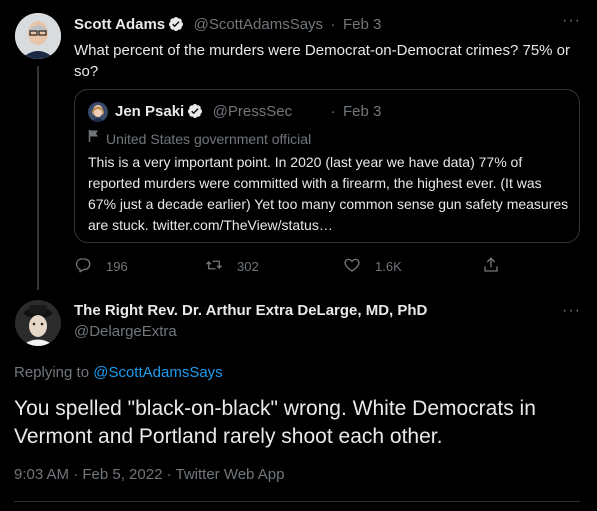 The height and width of the screenshot is (511, 597). Describe the element at coordinates (252, 111) in the screenshot. I see `quote-author-handle: @PressSec` at that location.